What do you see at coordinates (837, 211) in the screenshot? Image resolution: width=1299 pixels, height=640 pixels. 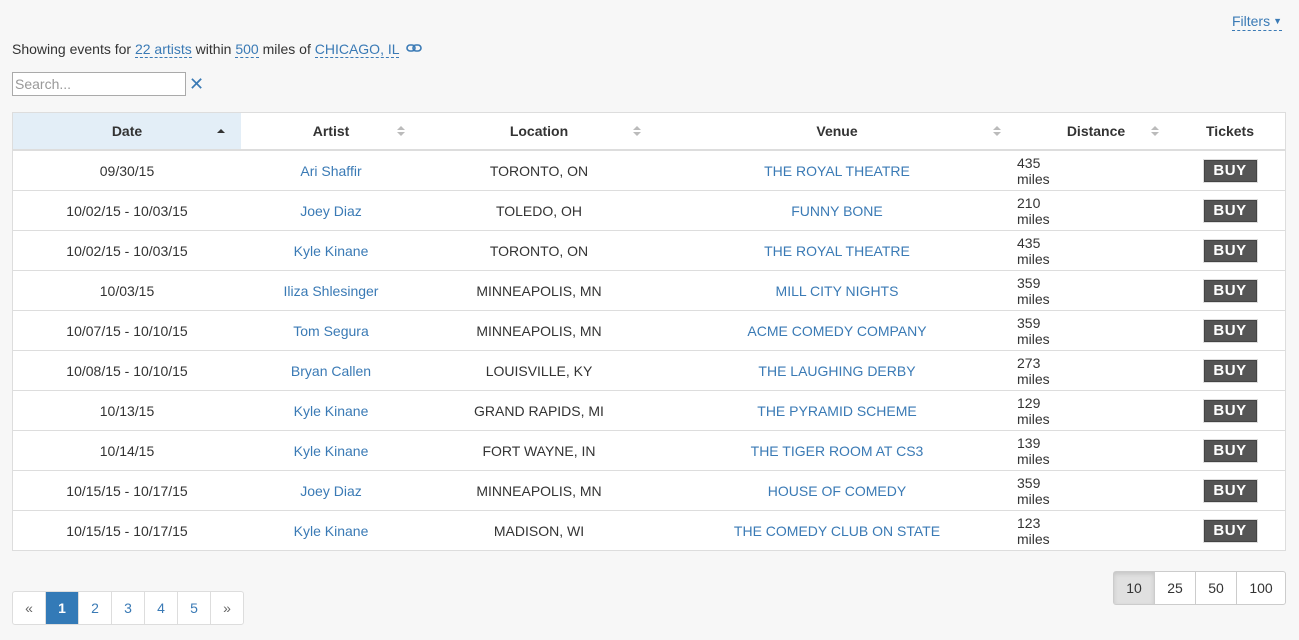 I see `venue-link: FUNNY BONE` at bounding box center [837, 211].